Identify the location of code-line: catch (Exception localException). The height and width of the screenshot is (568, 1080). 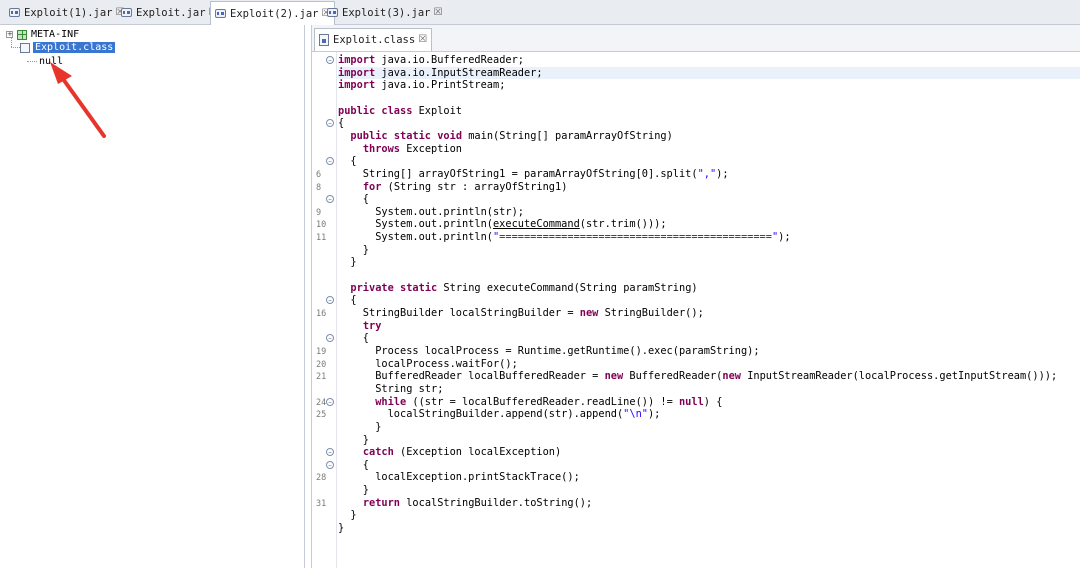
(449, 452).